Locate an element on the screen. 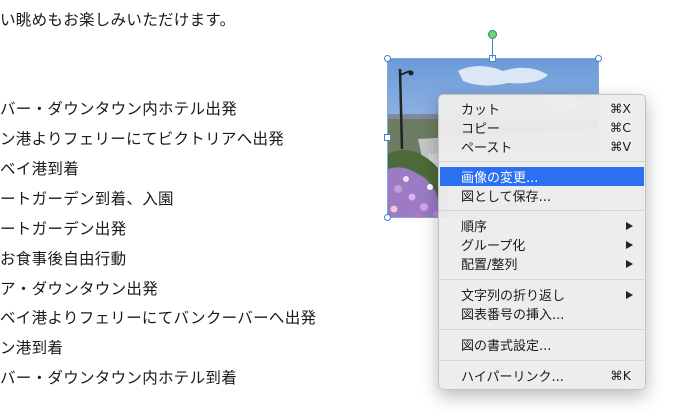  menu-item-label: カット is located at coordinates (481, 110).